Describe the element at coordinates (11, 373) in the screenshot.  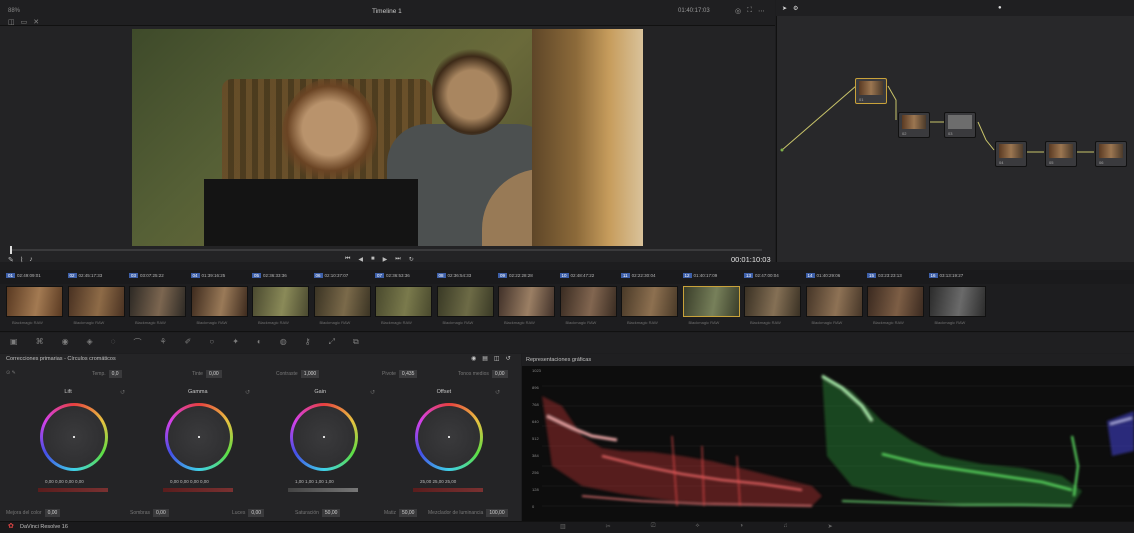
I see `auto-balance-icon: ⊙ ✎` at that location.